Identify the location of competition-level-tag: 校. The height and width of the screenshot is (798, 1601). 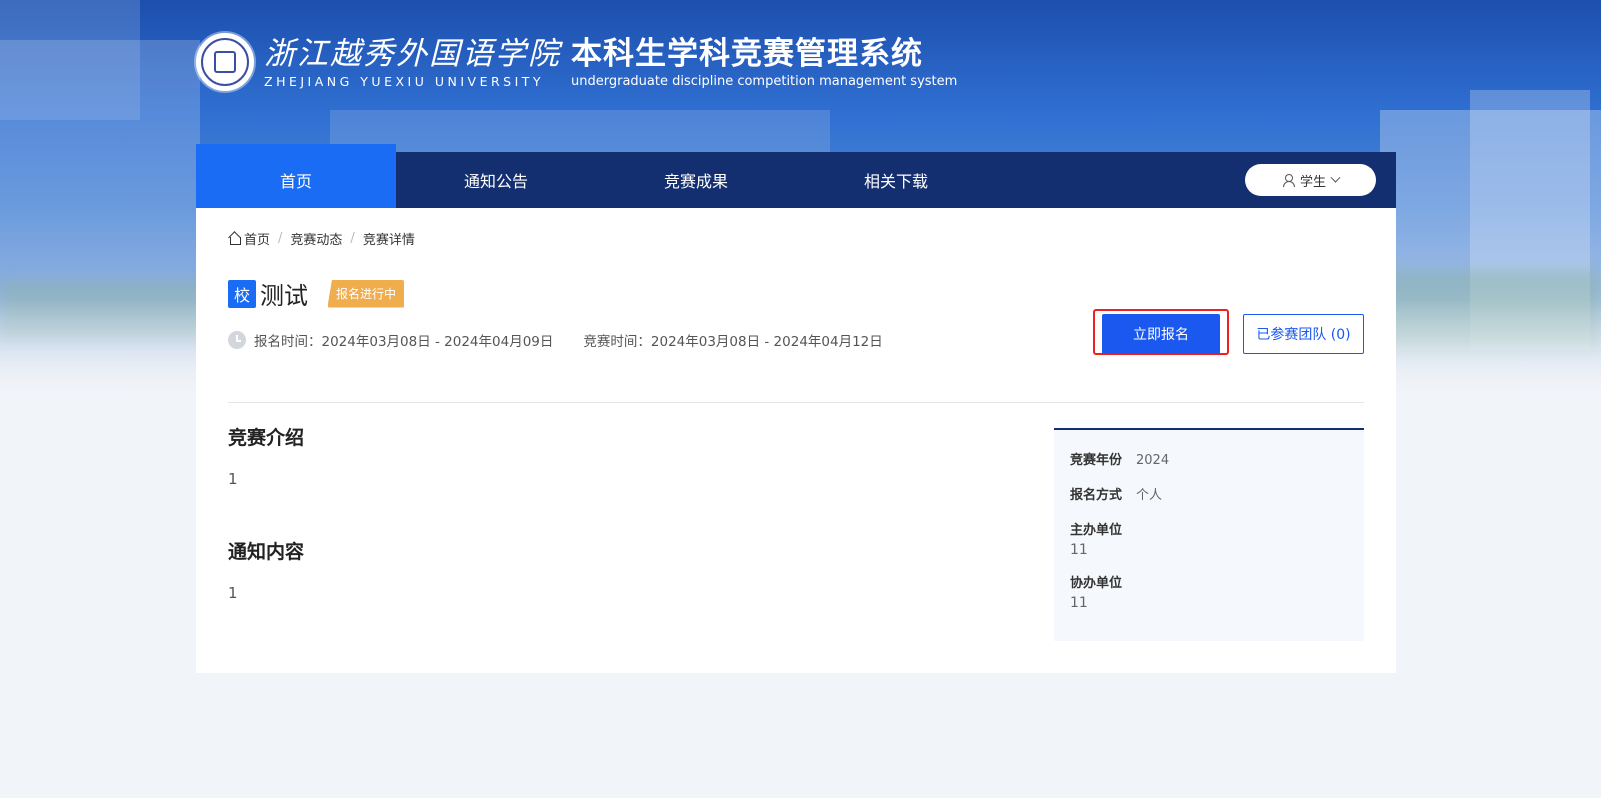
(242, 293).